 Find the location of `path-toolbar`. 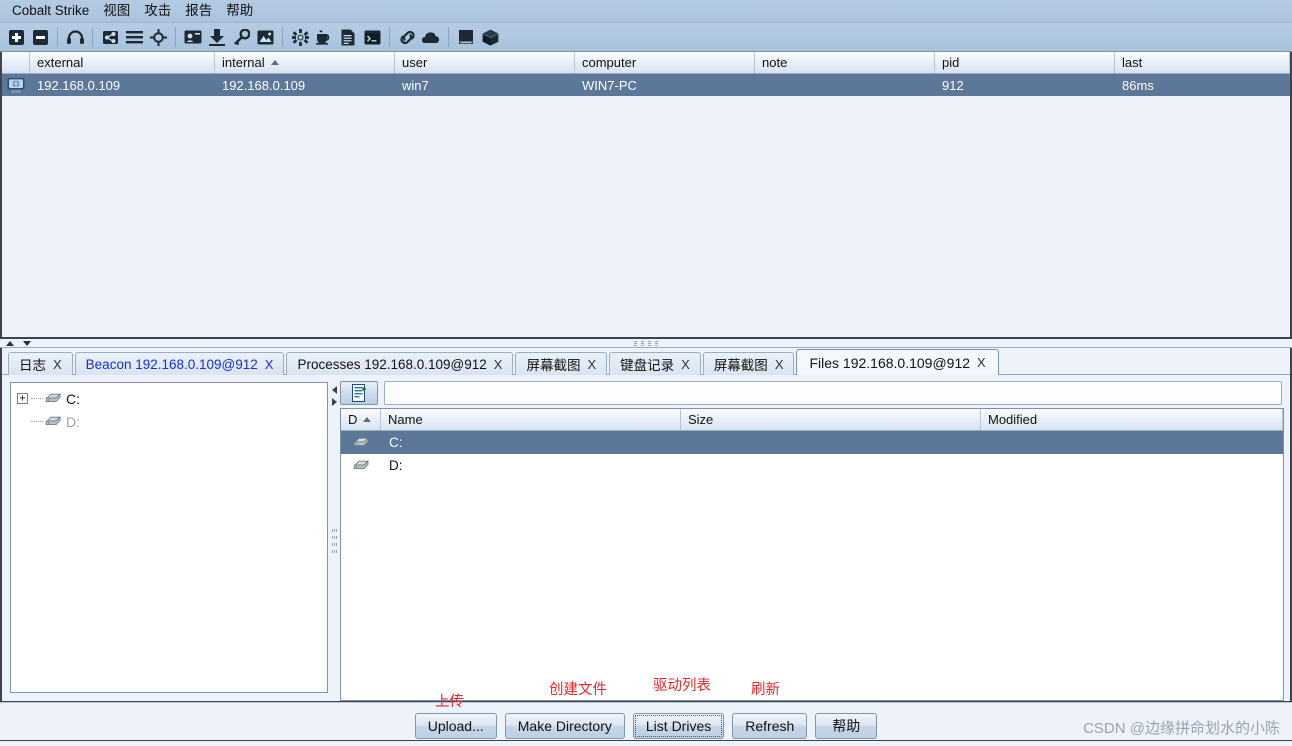

path-toolbar is located at coordinates (812, 394).